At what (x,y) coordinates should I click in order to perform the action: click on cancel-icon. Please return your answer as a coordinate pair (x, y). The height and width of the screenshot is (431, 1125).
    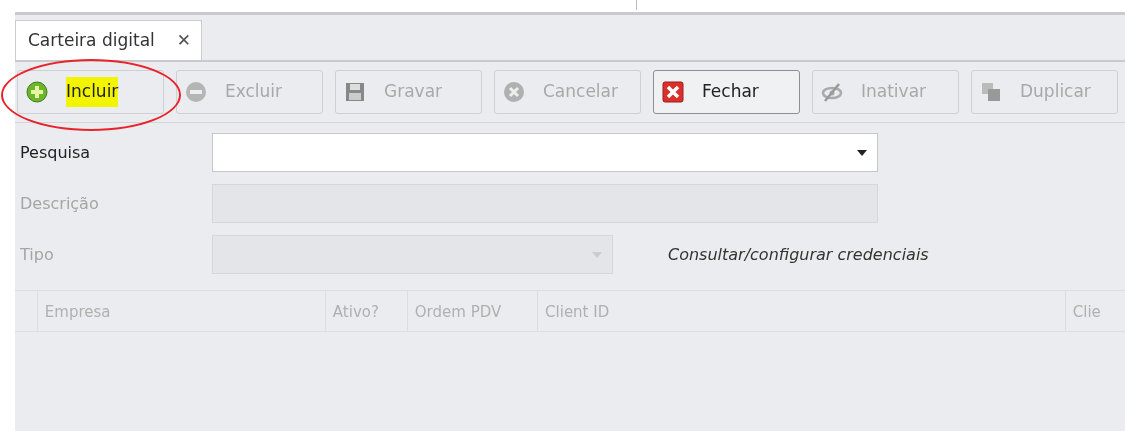
    Looking at the image, I should click on (514, 92).